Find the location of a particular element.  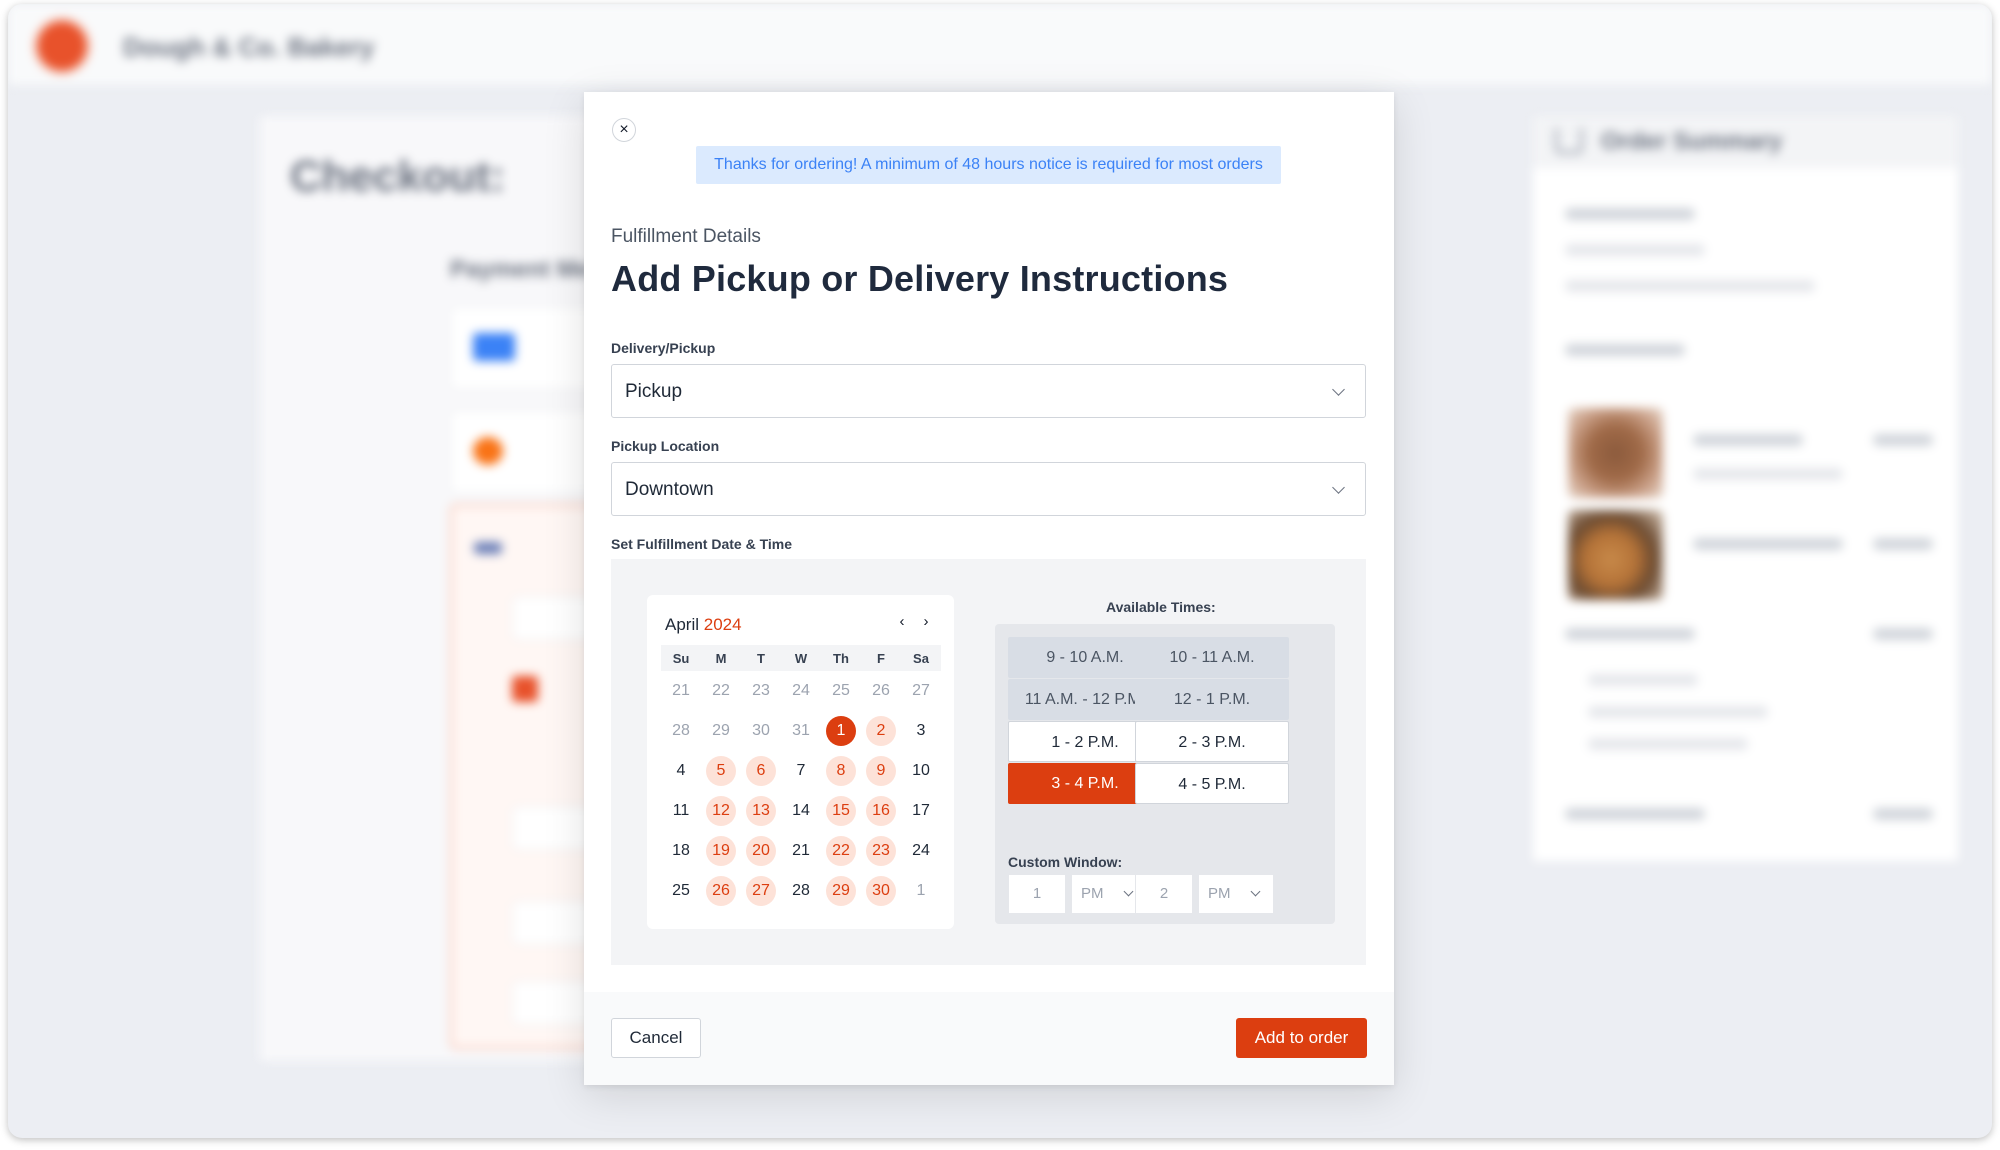

calendar-day-number: 31 is located at coordinates (801, 730).